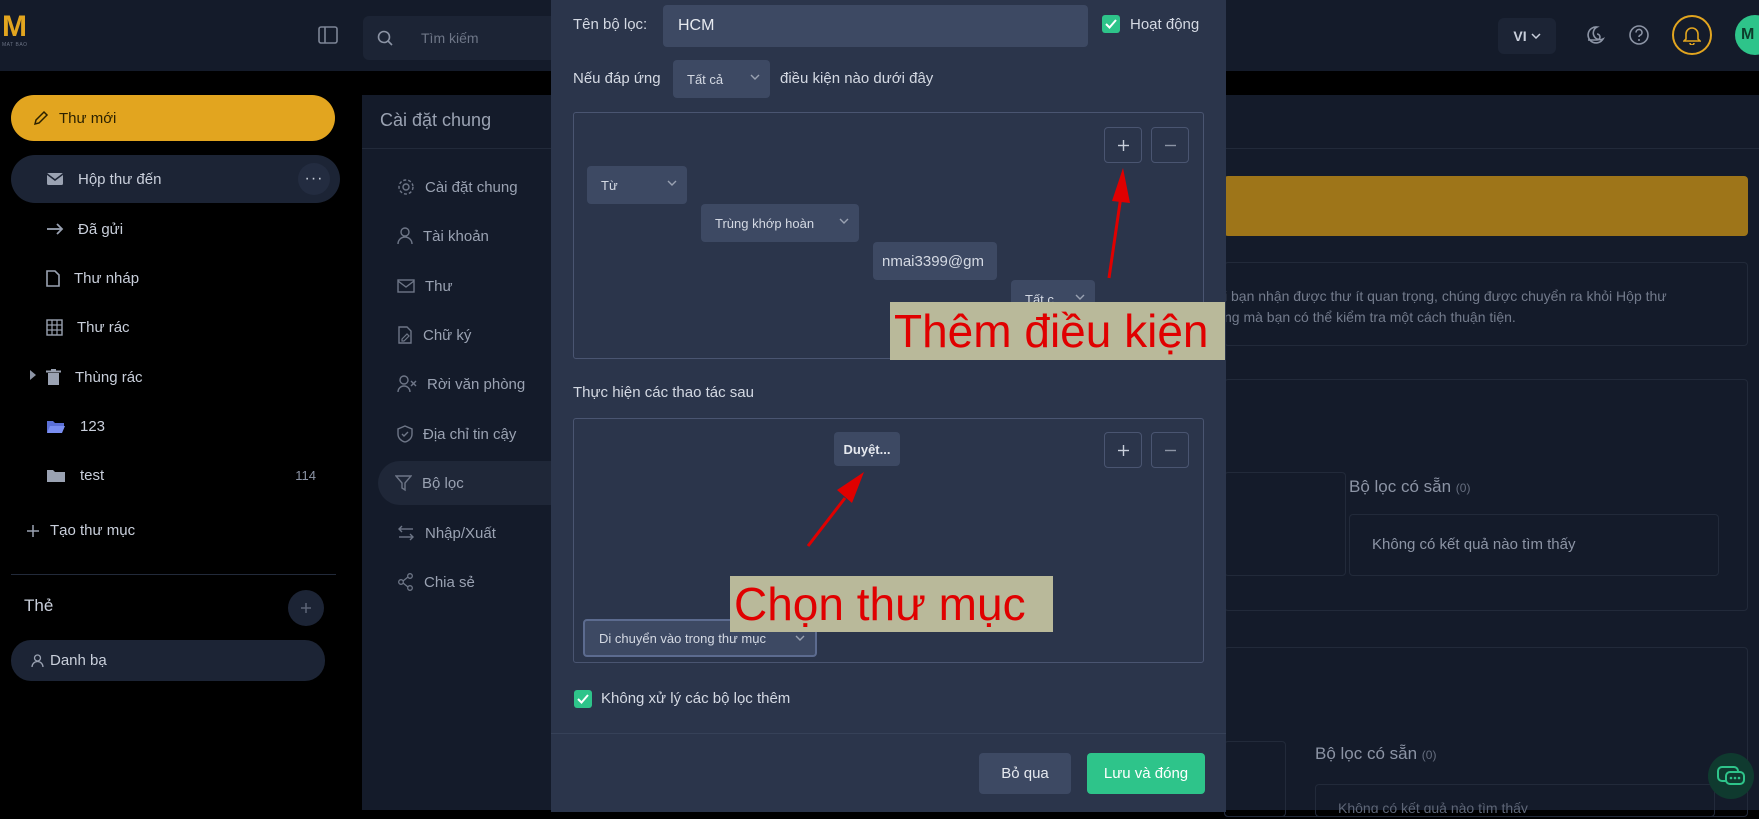  What do you see at coordinates (826, 522) in the screenshot?
I see `annotation-arrow-choose-folder` at bounding box center [826, 522].